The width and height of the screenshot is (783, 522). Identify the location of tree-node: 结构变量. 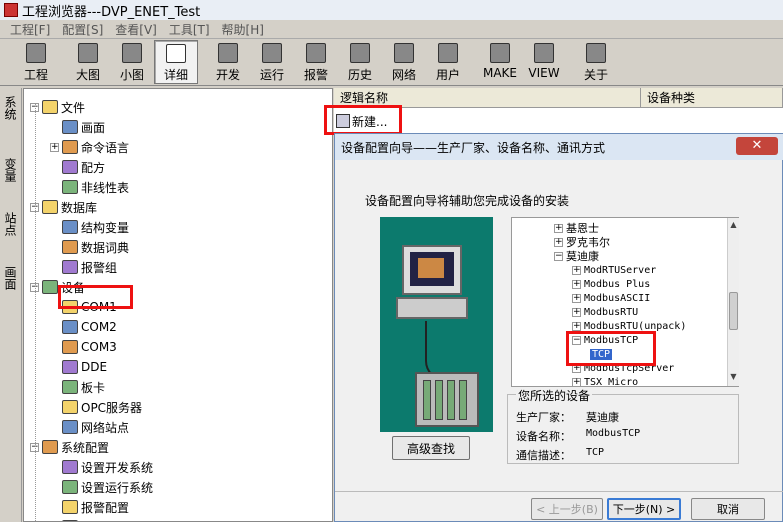
(89, 227).